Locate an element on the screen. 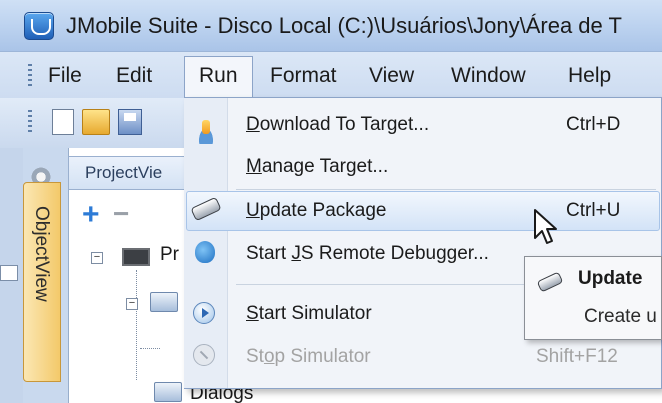  save-icon is located at coordinates (130, 122).